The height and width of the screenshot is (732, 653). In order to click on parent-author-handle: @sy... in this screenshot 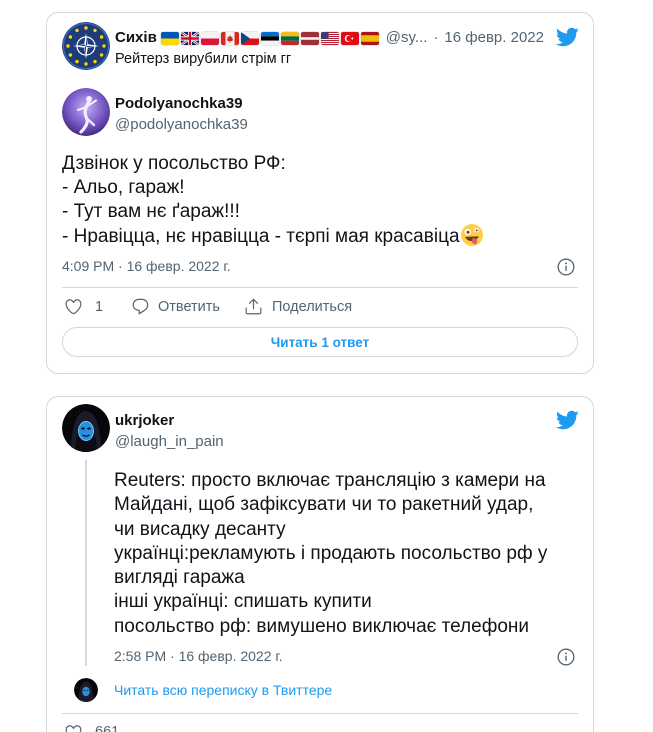, I will do `click(407, 38)`.